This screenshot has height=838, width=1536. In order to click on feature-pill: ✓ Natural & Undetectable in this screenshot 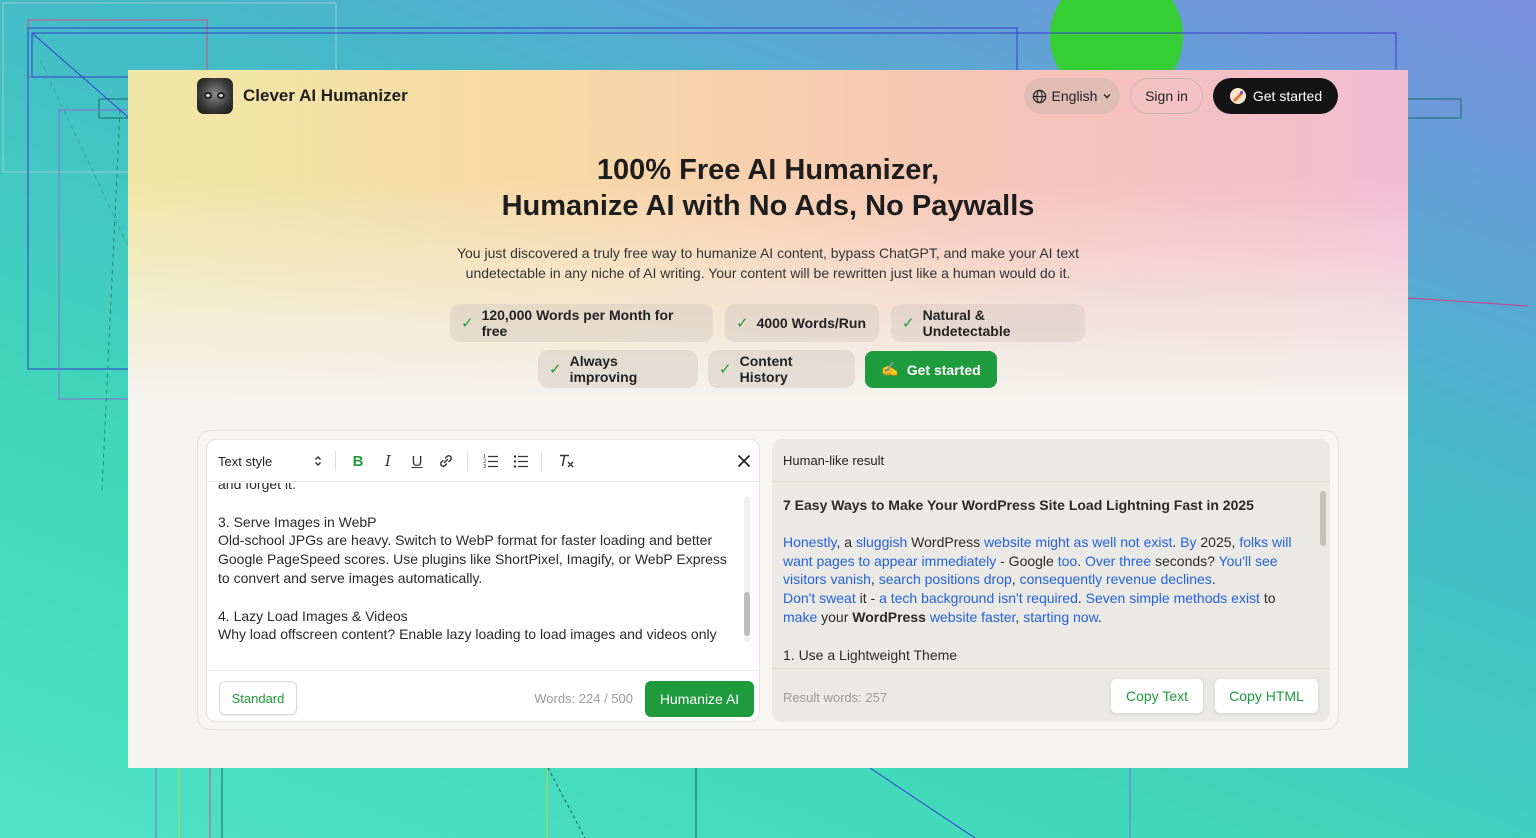, I will do `click(988, 323)`.